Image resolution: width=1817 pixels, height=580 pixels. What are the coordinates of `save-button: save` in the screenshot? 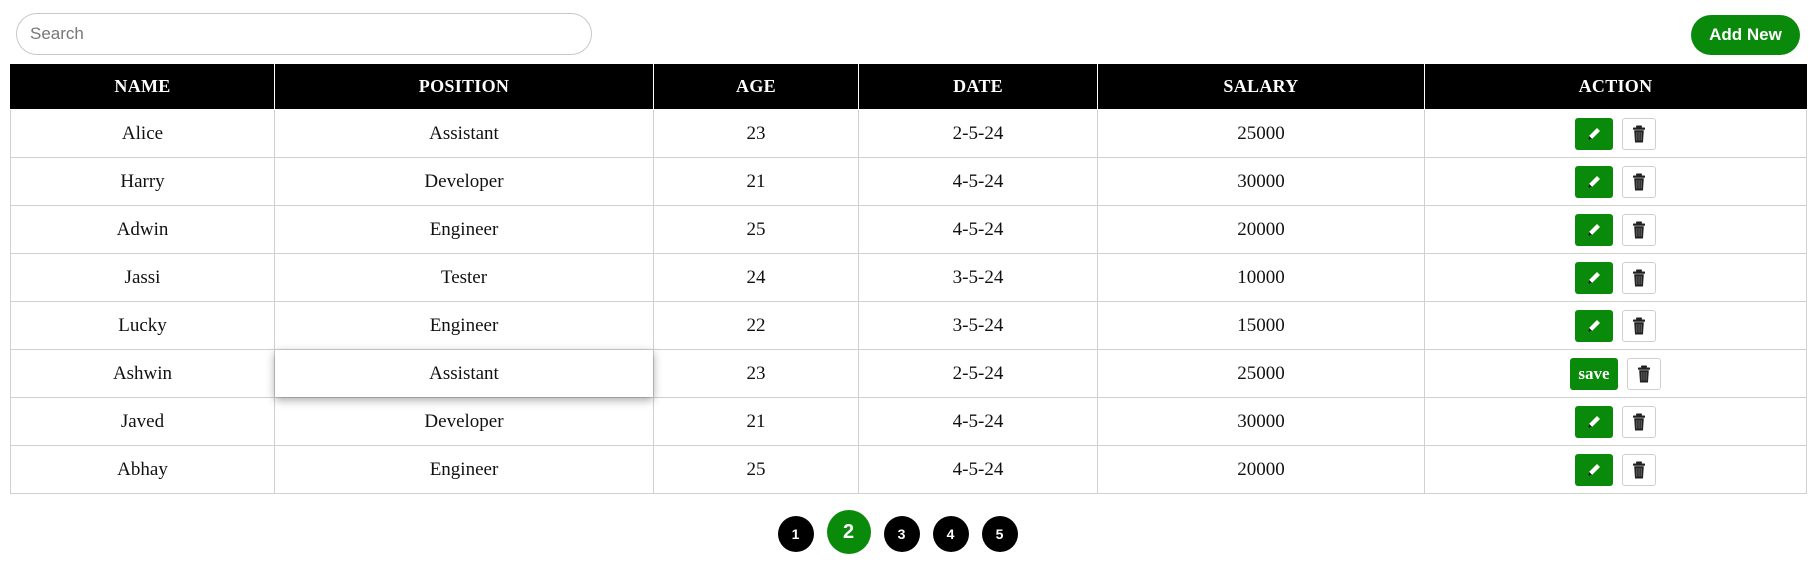 It's located at (1594, 373).